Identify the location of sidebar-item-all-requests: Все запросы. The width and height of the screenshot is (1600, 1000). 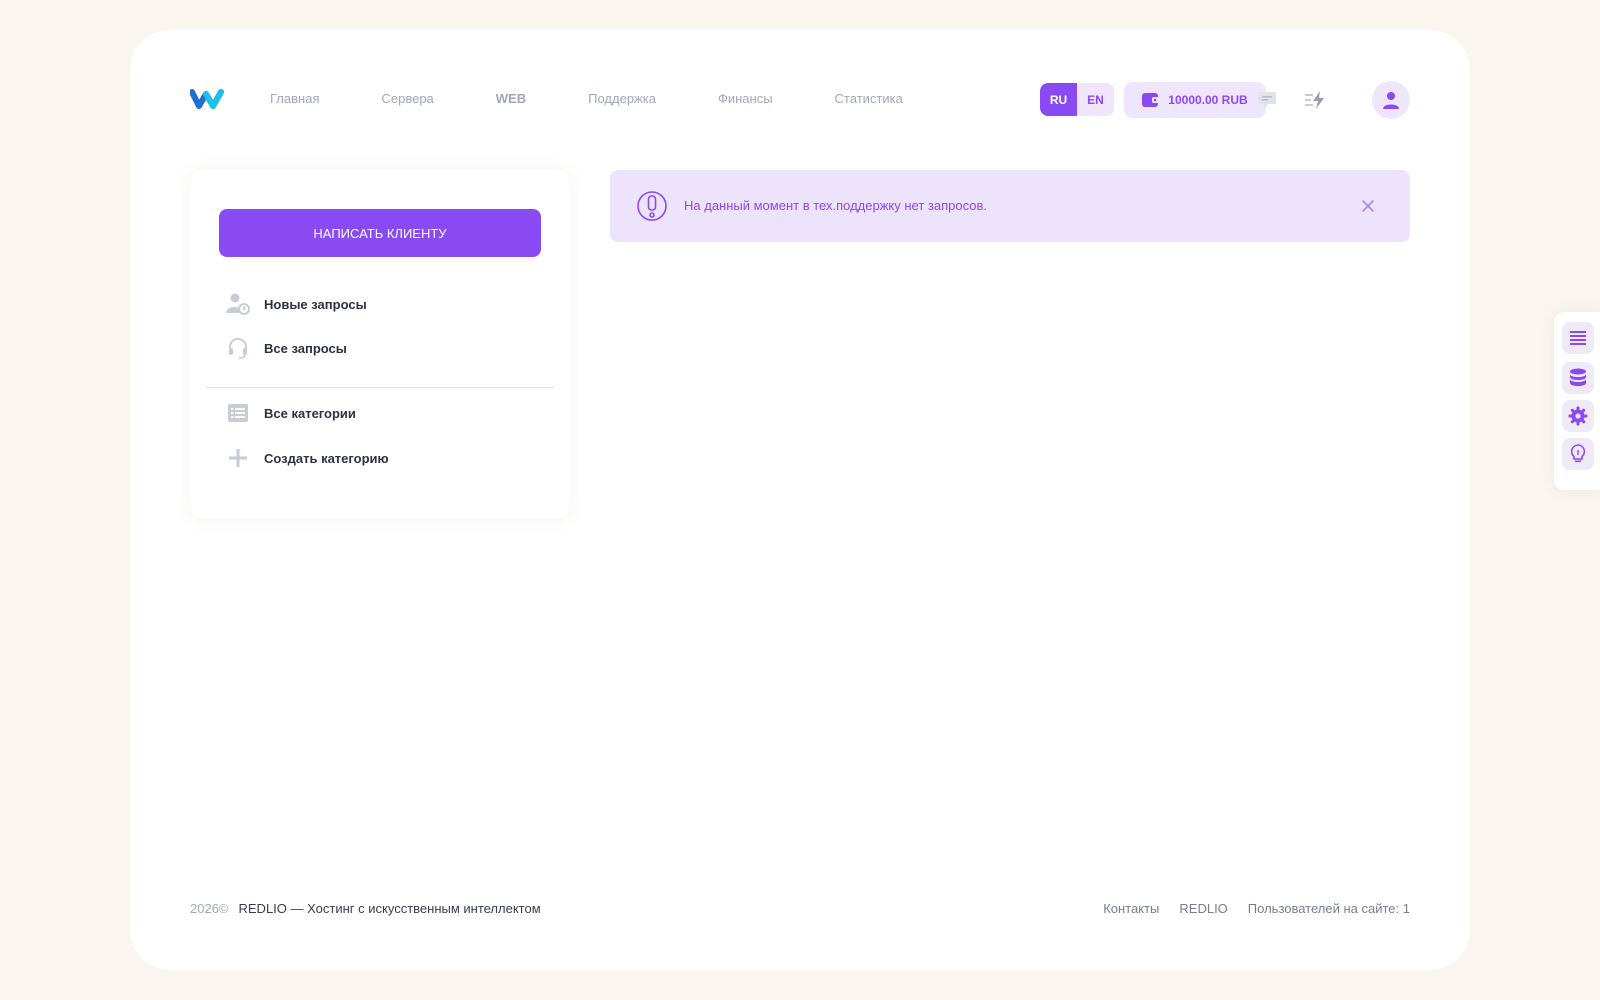
(286, 348).